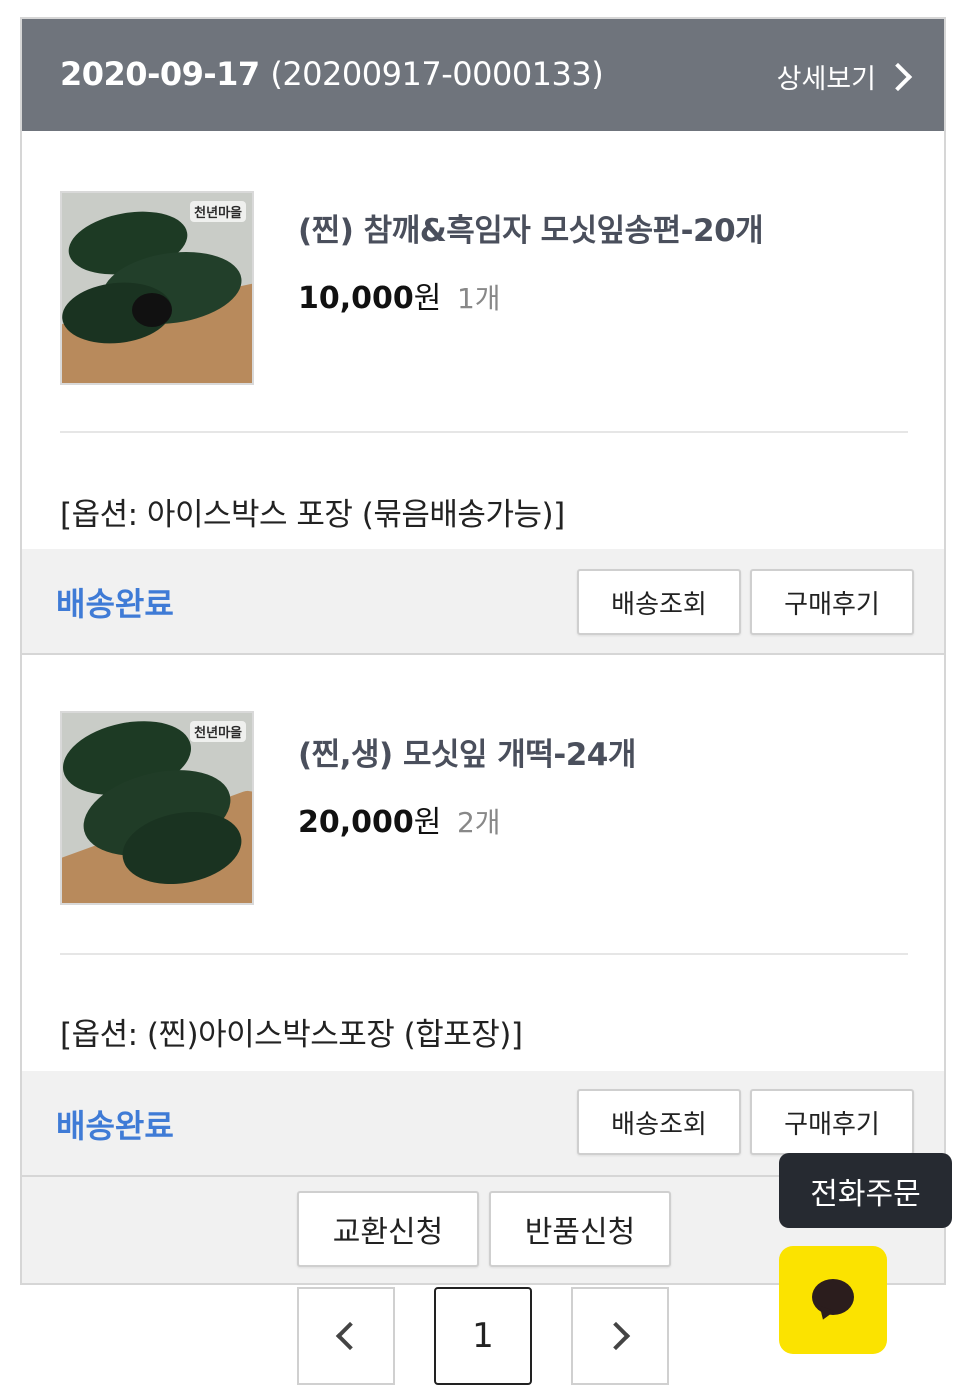  What do you see at coordinates (467, 751) in the screenshot?
I see `product-name: (찐,생) 모싯잎 개떡-24개` at bounding box center [467, 751].